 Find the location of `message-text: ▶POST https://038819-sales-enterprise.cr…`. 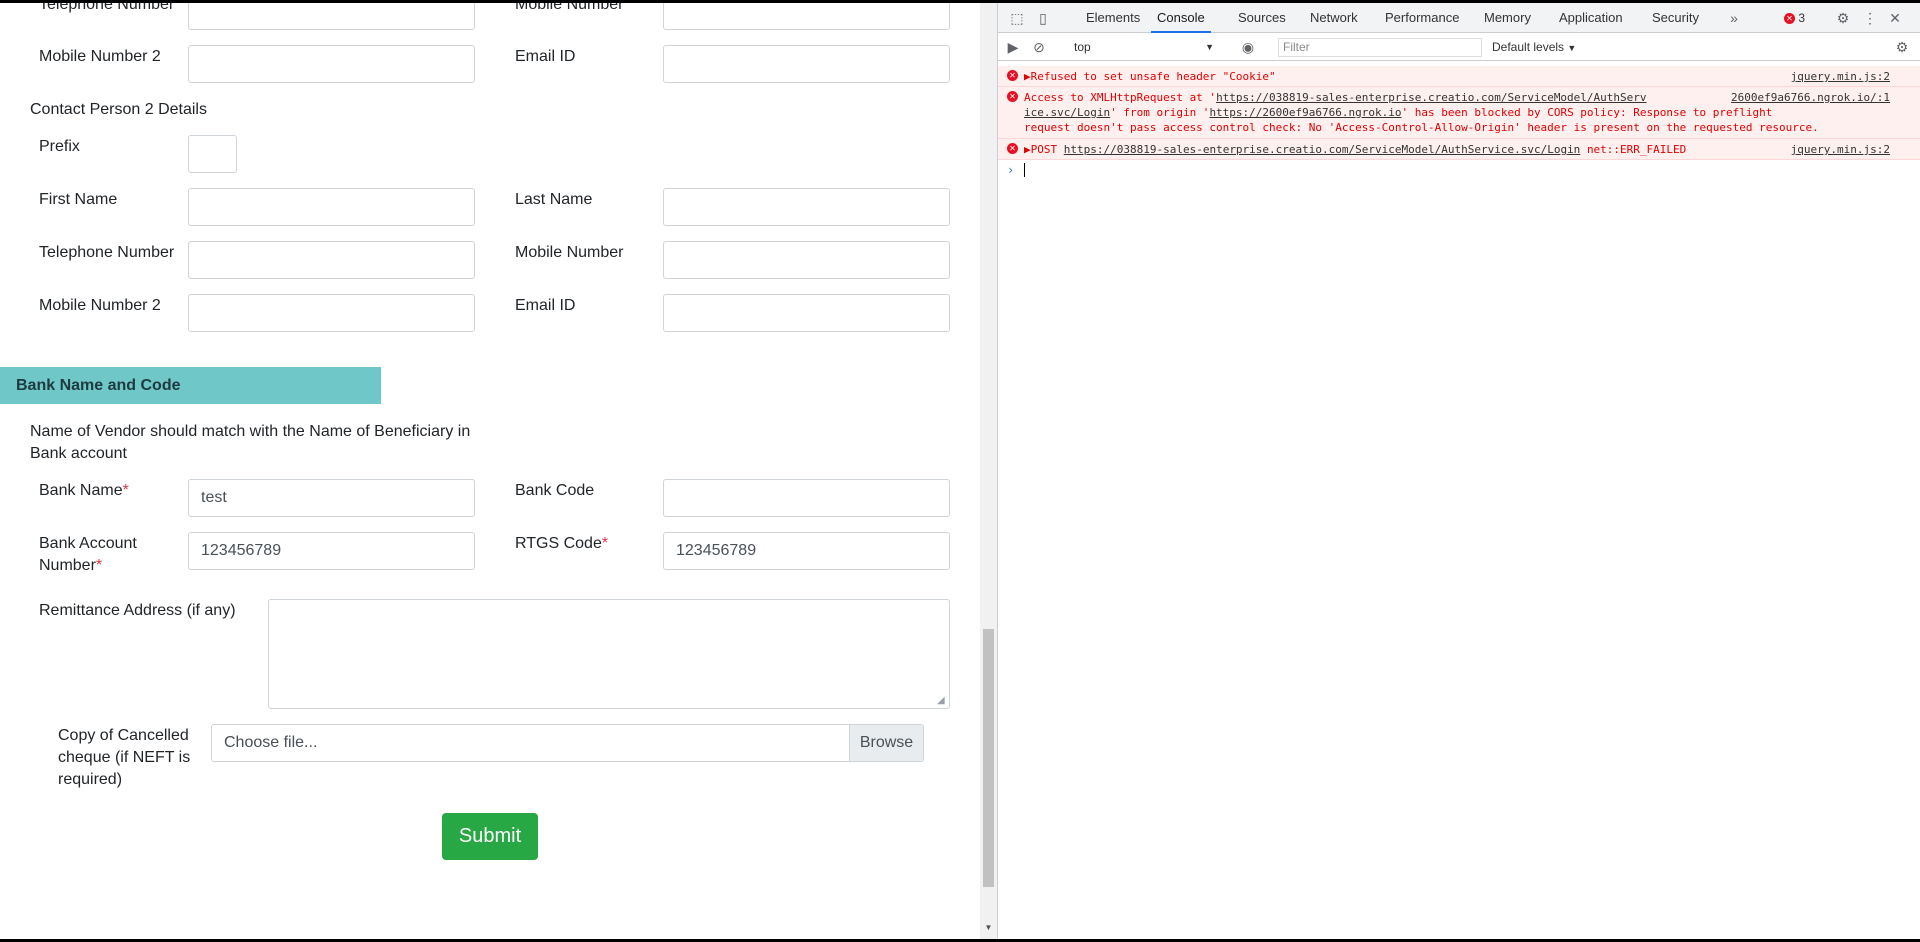

message-text: ▶POST https://038819-sales-enterprise.cr… is located at coordinates (1355, 149).